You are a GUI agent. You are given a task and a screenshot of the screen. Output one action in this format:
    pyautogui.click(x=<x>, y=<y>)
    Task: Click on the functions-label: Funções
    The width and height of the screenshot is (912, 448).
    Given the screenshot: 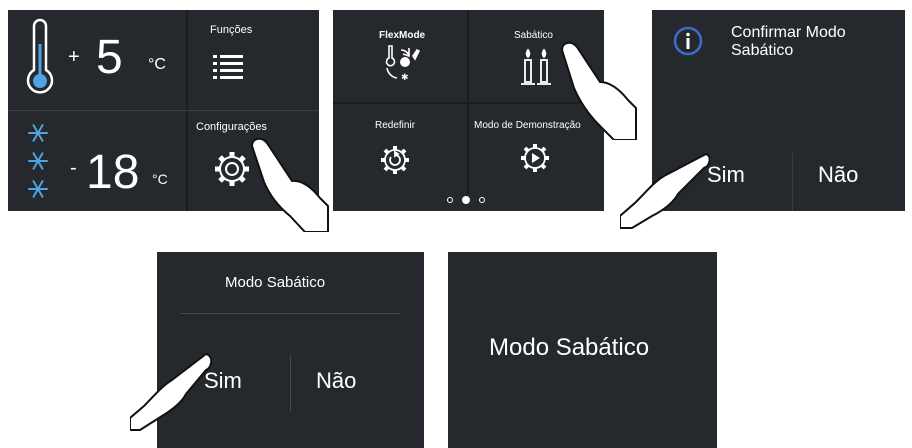 What is the action you would take?
    pyautogui.click(x=231, y=30)
    